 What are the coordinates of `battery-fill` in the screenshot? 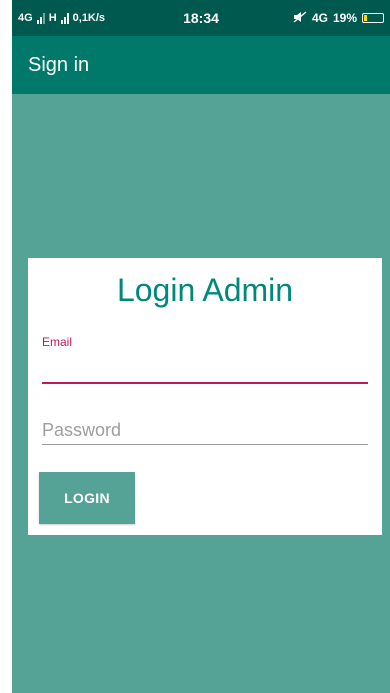 It's located at (365, 18).